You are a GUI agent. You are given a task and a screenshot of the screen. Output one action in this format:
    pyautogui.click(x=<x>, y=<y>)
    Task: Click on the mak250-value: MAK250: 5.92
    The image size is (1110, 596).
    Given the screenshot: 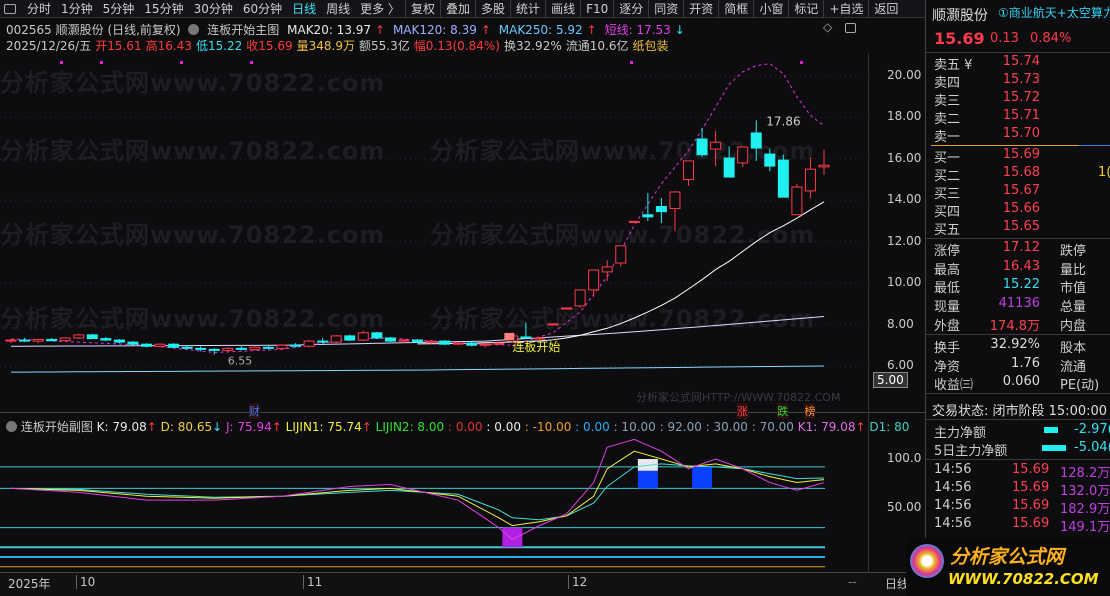 What is the action you would take?
    pyautogui.click(x=540, y=30)
    